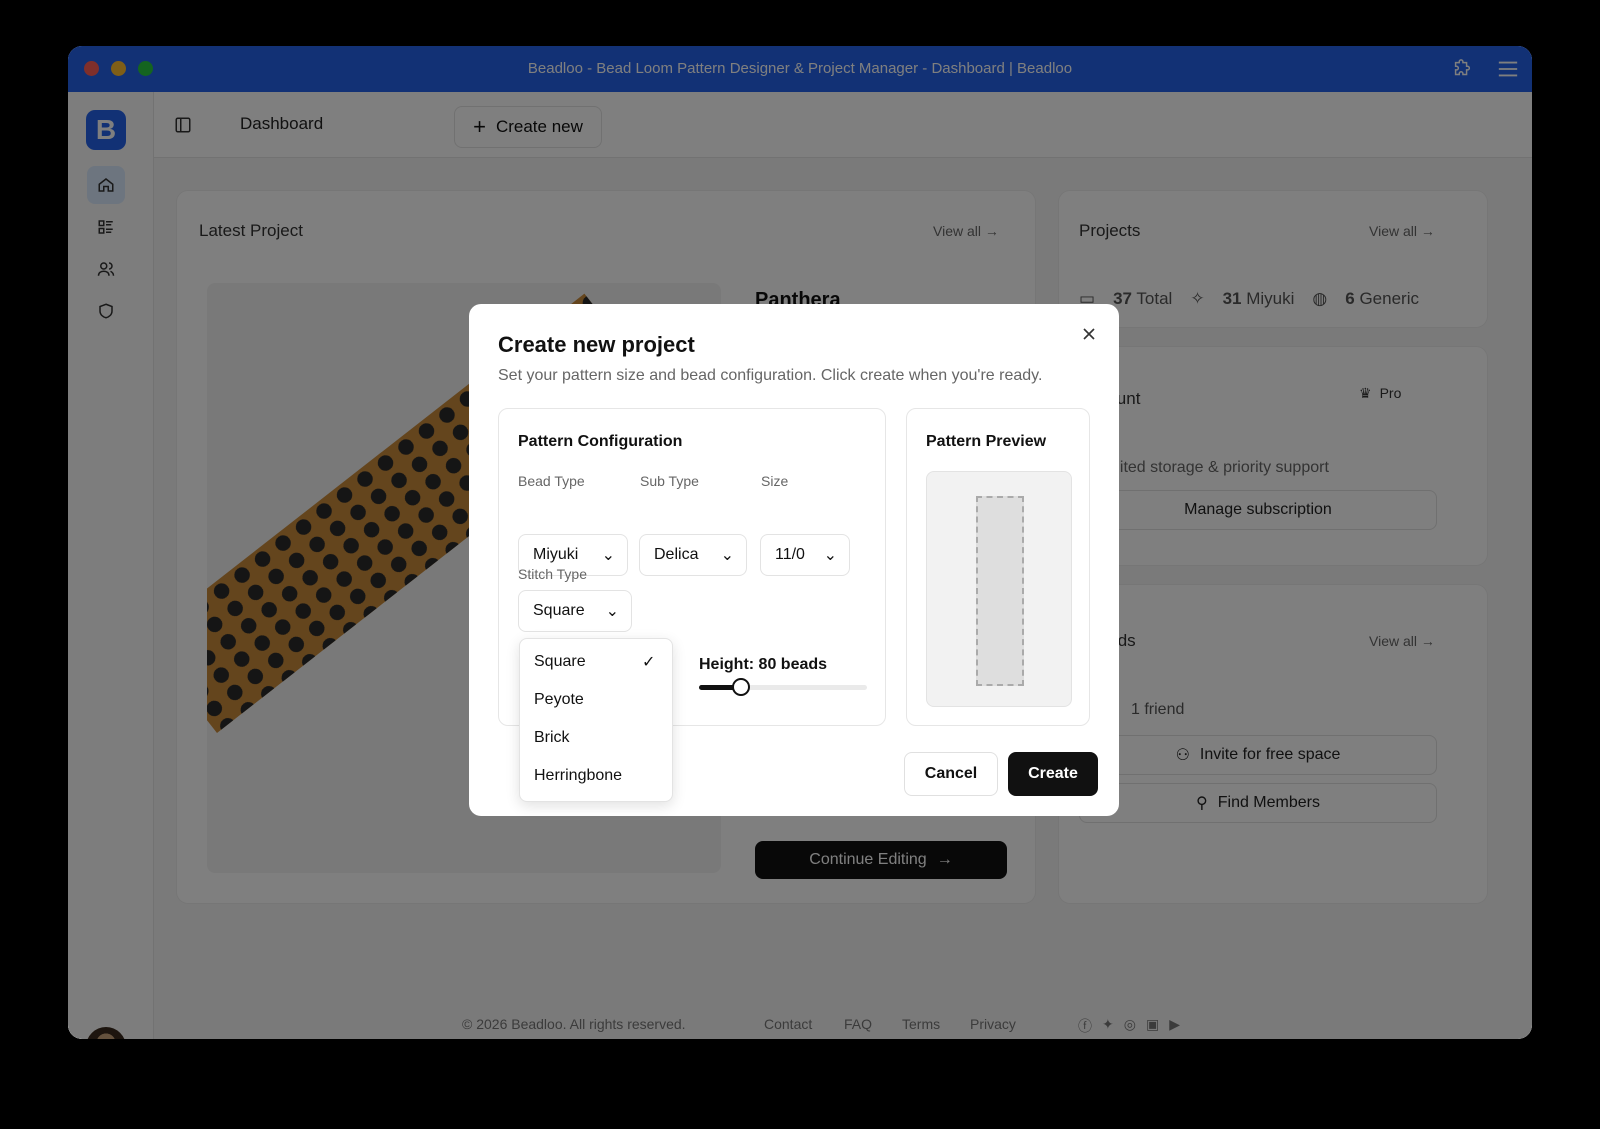 The width and height of the screenshot is (1600, 1129). I want to click on bead-type-label: Bead Type, so click(551, 481).